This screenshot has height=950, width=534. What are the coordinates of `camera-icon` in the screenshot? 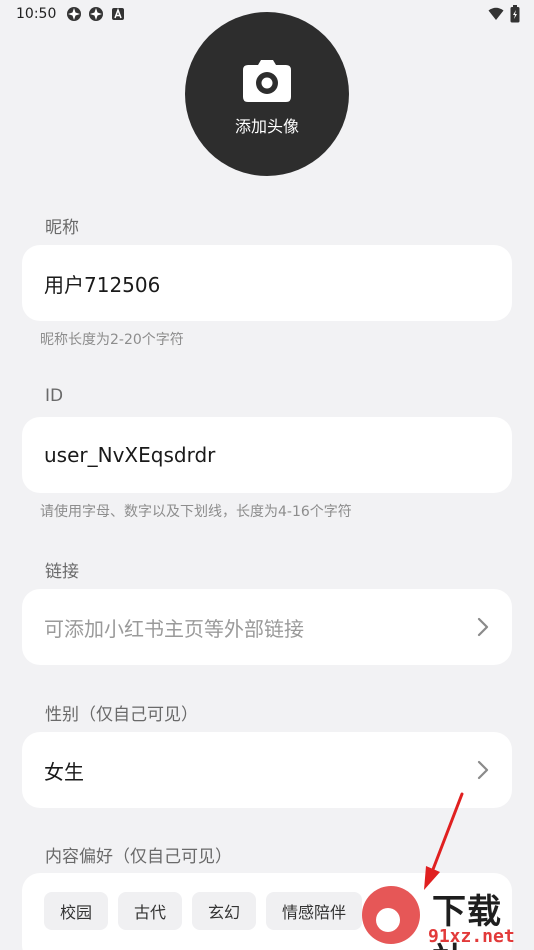 It's located at (267, 81).